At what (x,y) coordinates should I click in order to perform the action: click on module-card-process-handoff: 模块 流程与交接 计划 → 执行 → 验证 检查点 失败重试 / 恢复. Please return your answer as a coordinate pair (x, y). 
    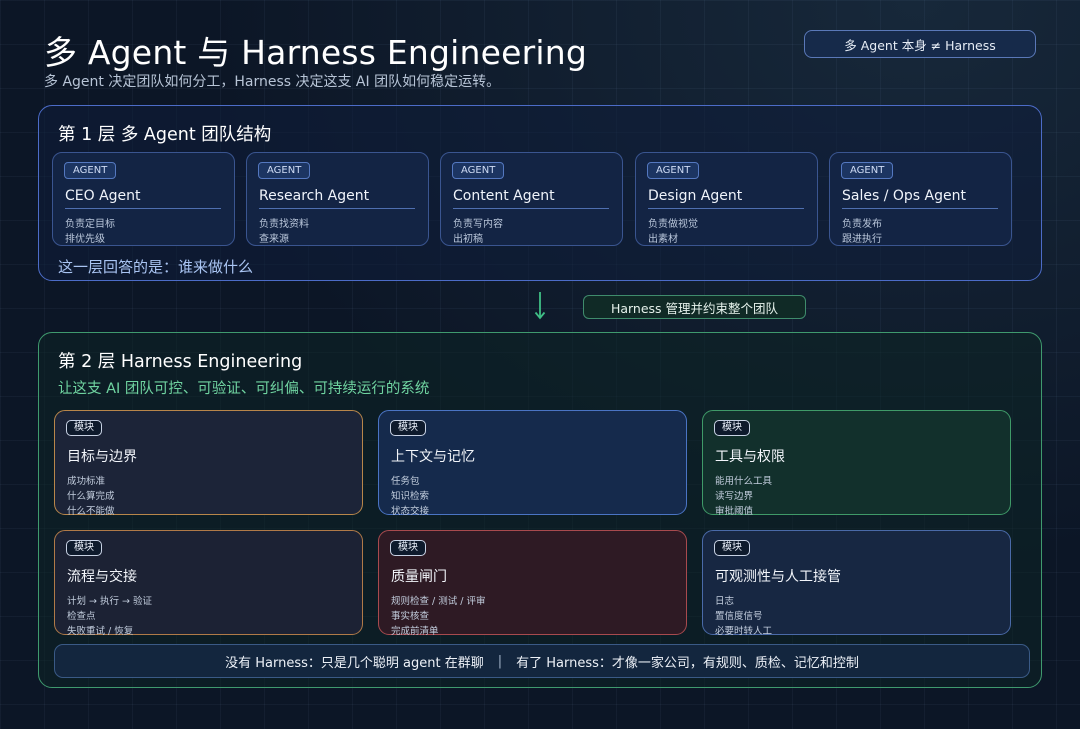
    Looking at the image, I should click on (208, 583).